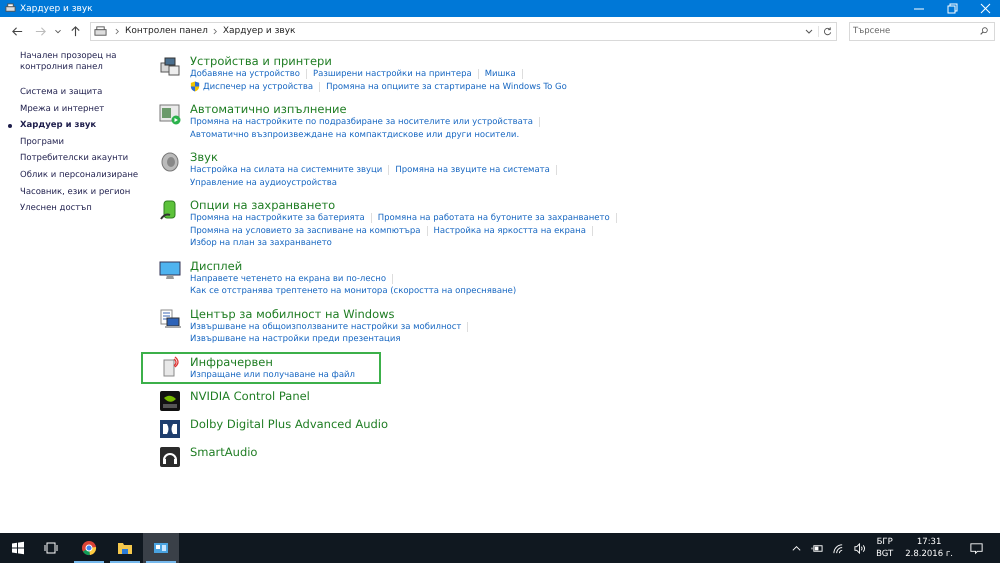 Image resolution: width=1000 pixels, height=563 pixels. I want to click on link: Настройка на силата на системните звуци, so click(286, 170).